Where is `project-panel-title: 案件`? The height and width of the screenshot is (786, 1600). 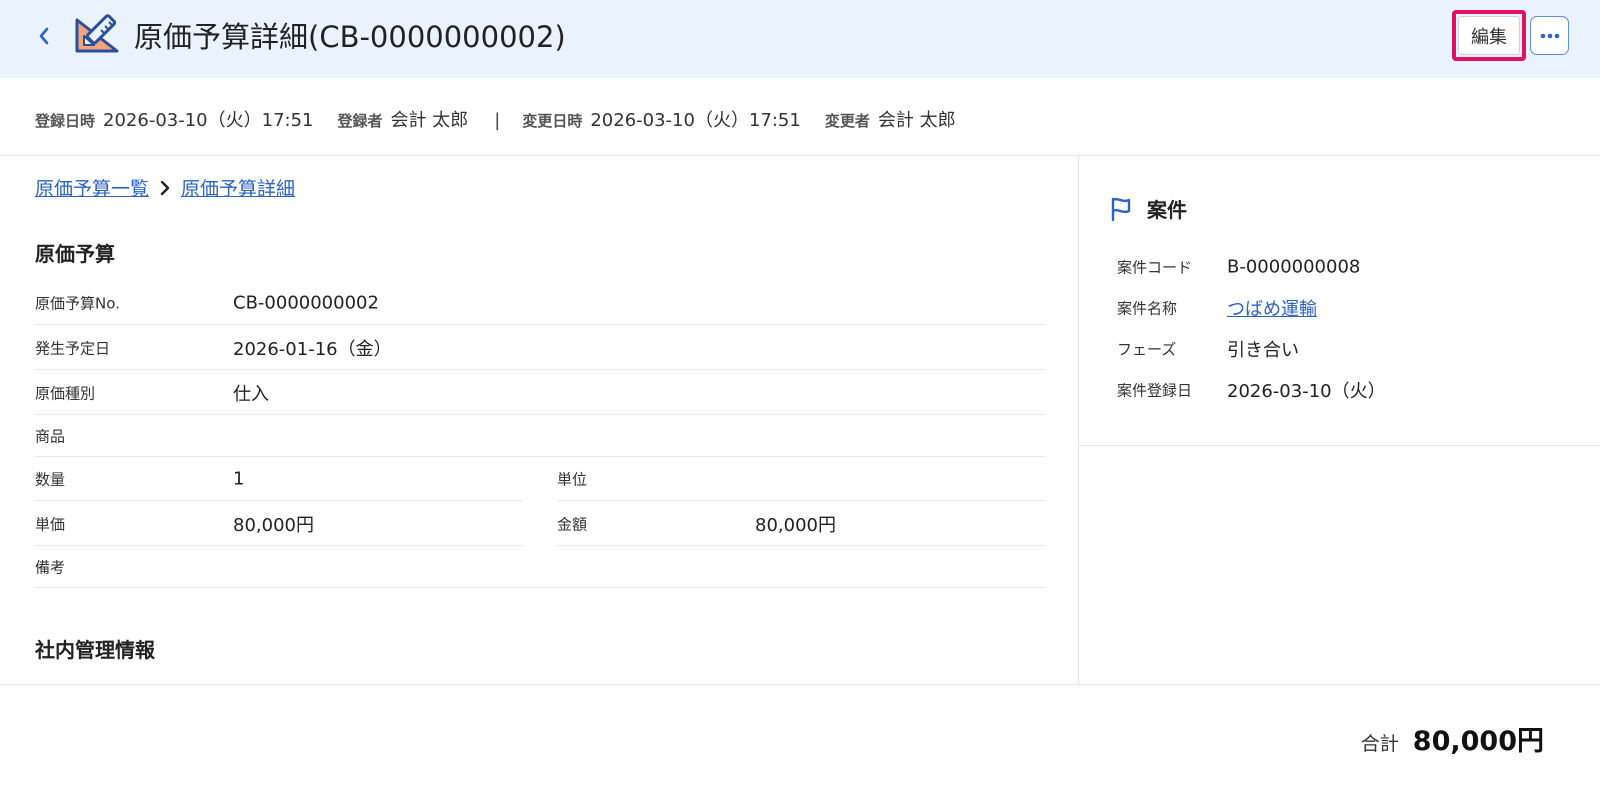 project-panel-title: 案件 is located at coordinates (1148, 208).